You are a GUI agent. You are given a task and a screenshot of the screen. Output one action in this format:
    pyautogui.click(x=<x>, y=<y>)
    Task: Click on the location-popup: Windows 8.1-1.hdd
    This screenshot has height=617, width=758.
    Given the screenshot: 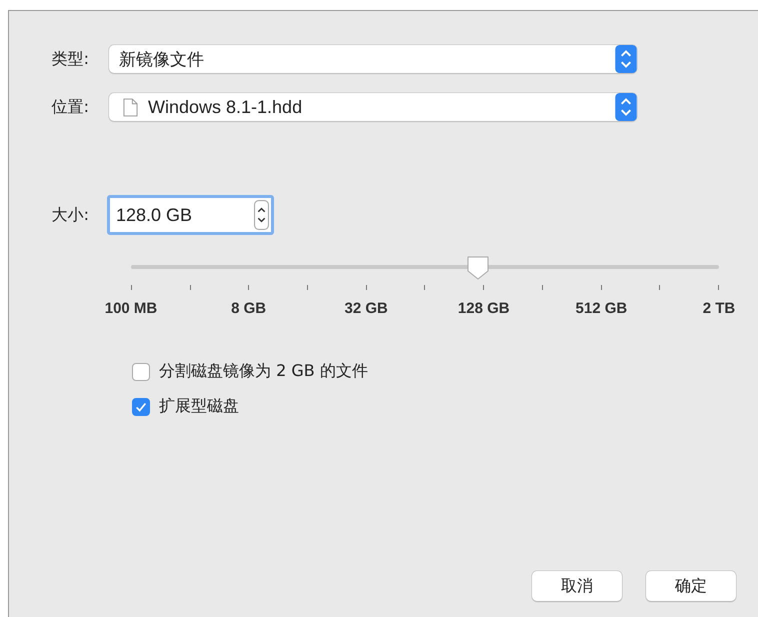 What is the action you would take?
    pyautogui.click(x=373, y=107)
    